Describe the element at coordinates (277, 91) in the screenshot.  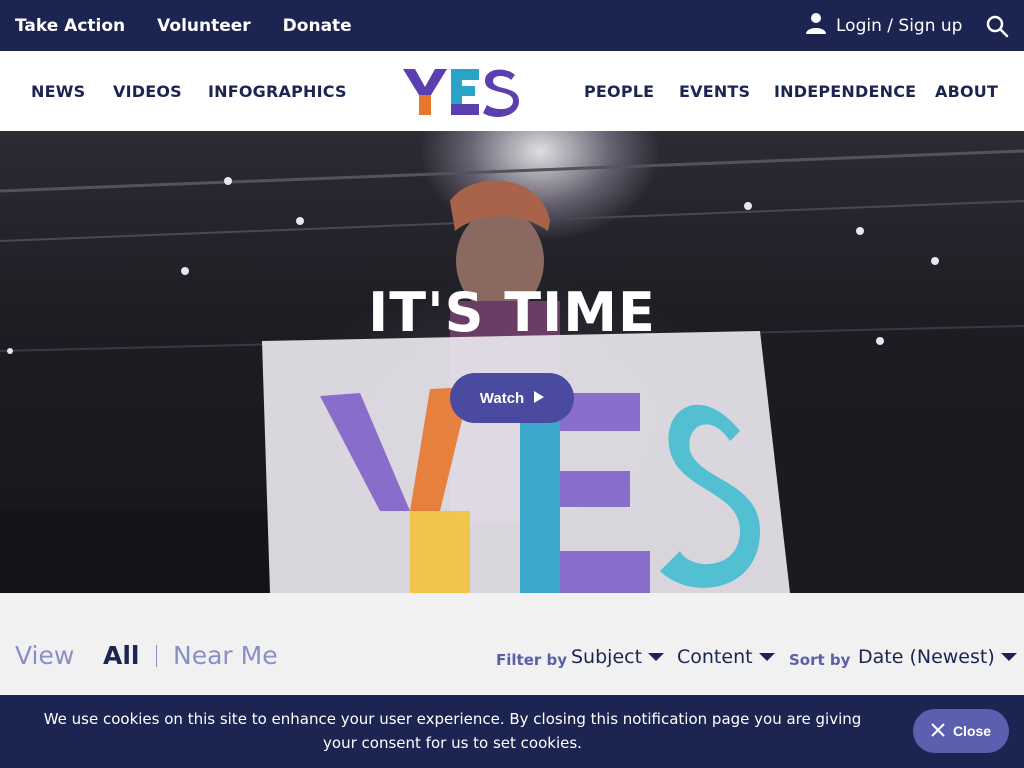
I see `nav-infographics: INFOGRAPHICS` at that location.